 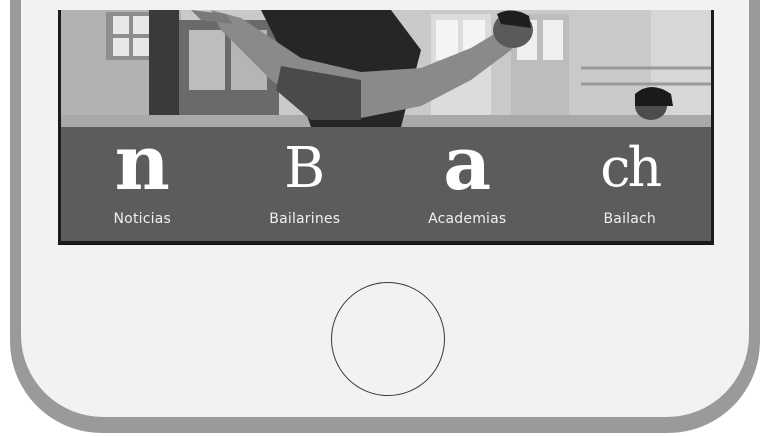 I want to click on nav-label-noticias: Noticias, so click(x=142, y=219).